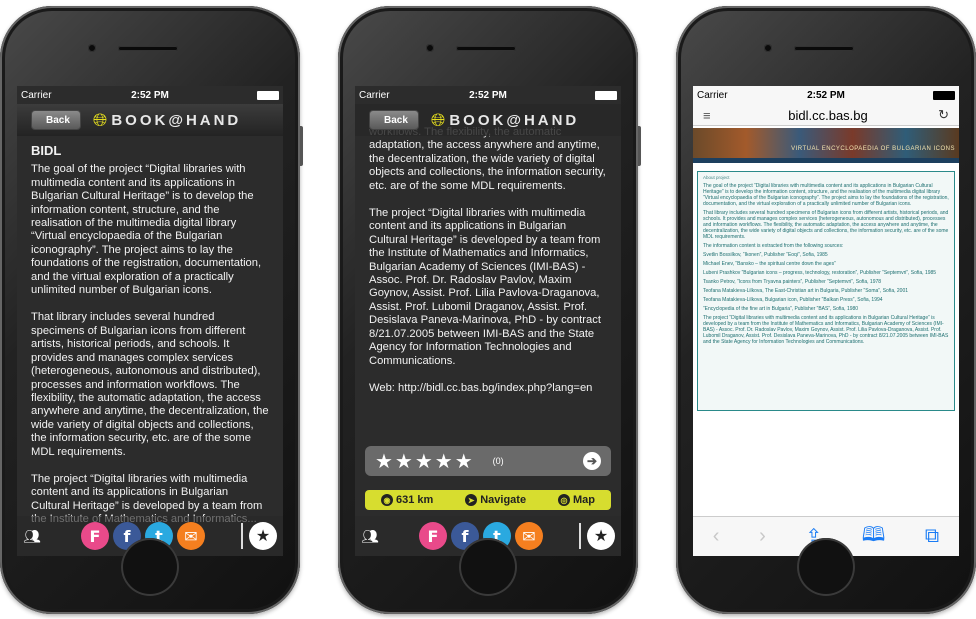 The image size is (976, 619). What do you see at coordinates (498, 461) in the screenshot?
I see `rating-count: (0)` at bounding box center [498, 461].